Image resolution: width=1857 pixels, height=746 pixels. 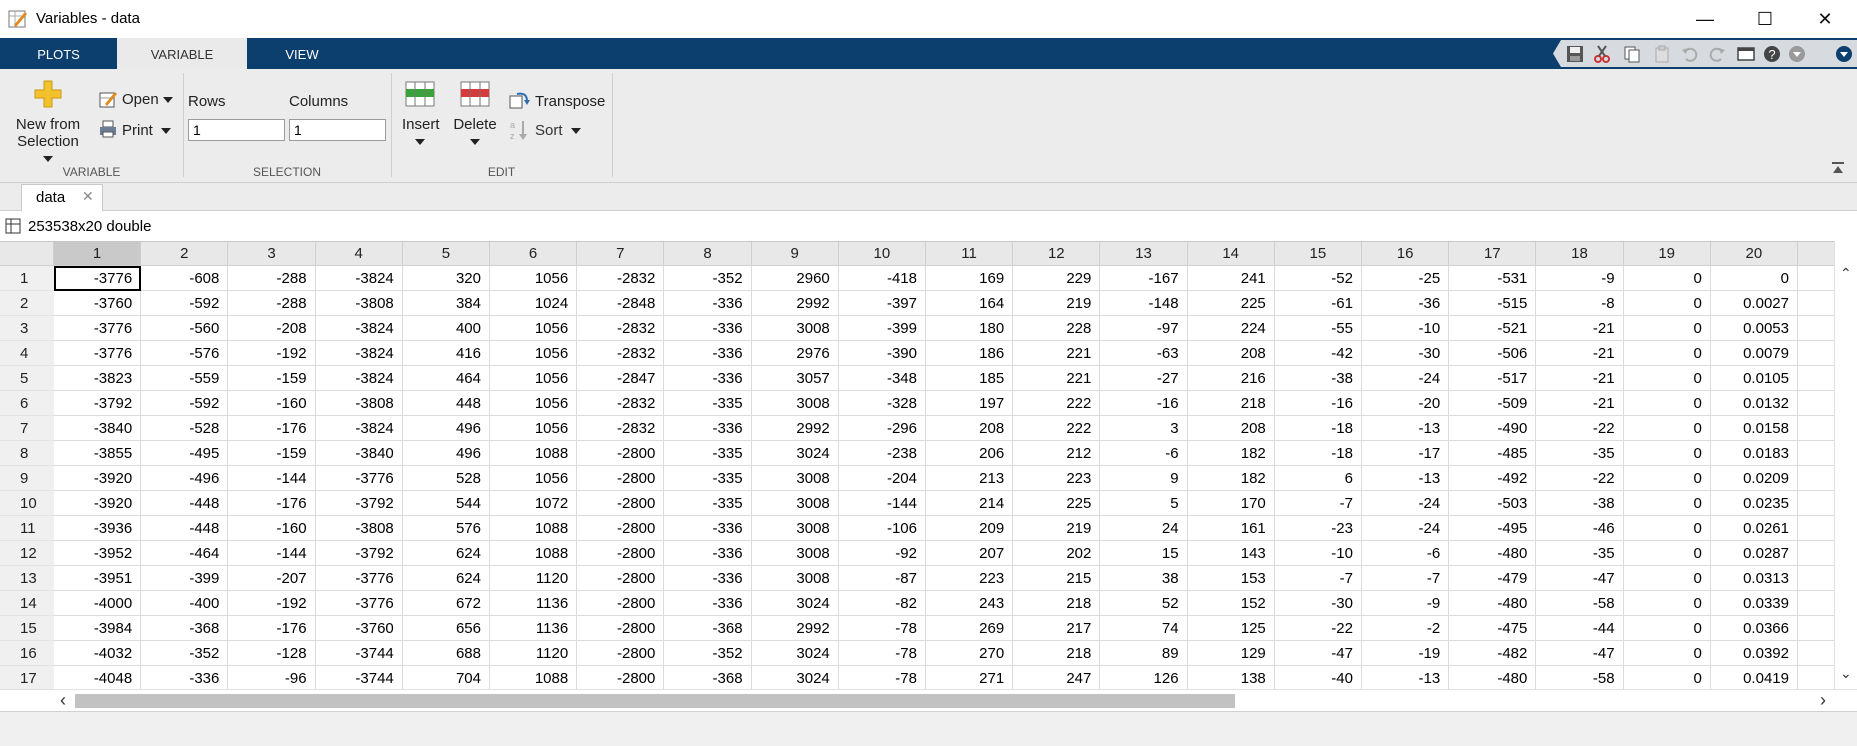 I want to click on table-cell: -592, so click(x=185, y=403).